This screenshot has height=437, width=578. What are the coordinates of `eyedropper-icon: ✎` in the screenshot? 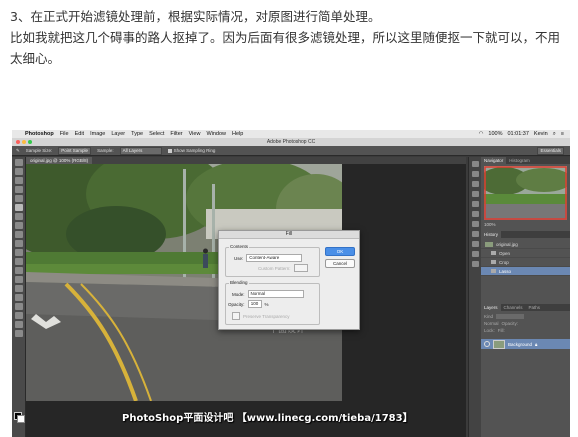 It's located at (18, 151).